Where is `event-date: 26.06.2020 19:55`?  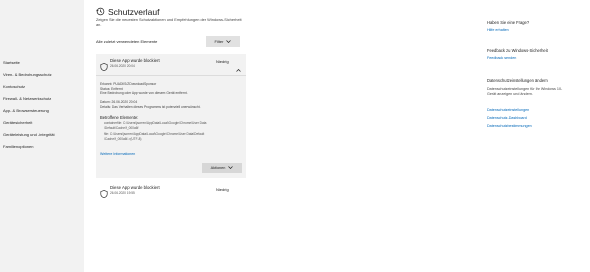 event-date: 26.06.2020 19:55 is located at coordinates (122, 192).